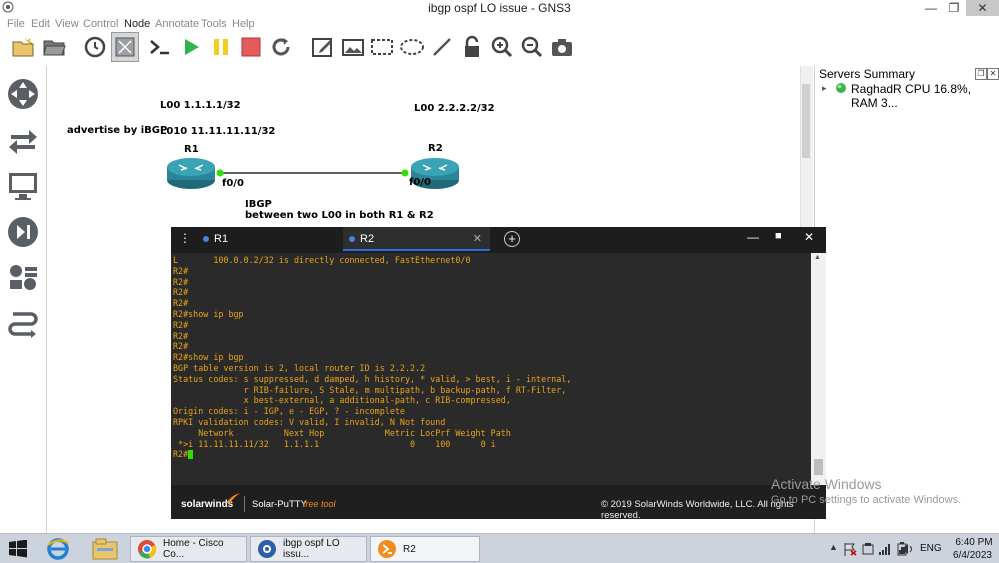 The width and height of the screenshot is (999, 563). What do you see at coordinates (279, 504) in the screenshot?
I see `product-name: Solar-PuTTY` at bounding box center [279, 504].